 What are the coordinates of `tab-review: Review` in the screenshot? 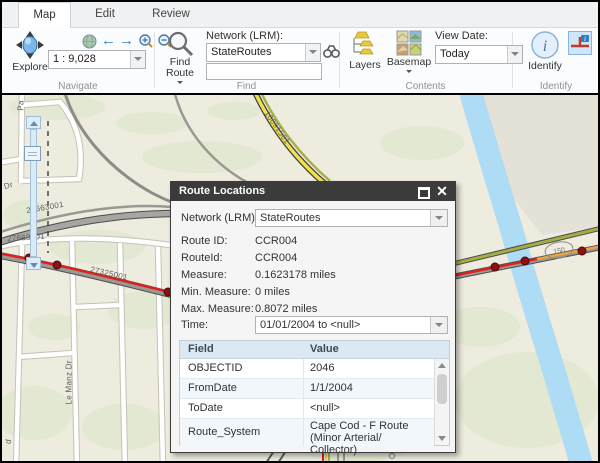 It's located at (171, 14).